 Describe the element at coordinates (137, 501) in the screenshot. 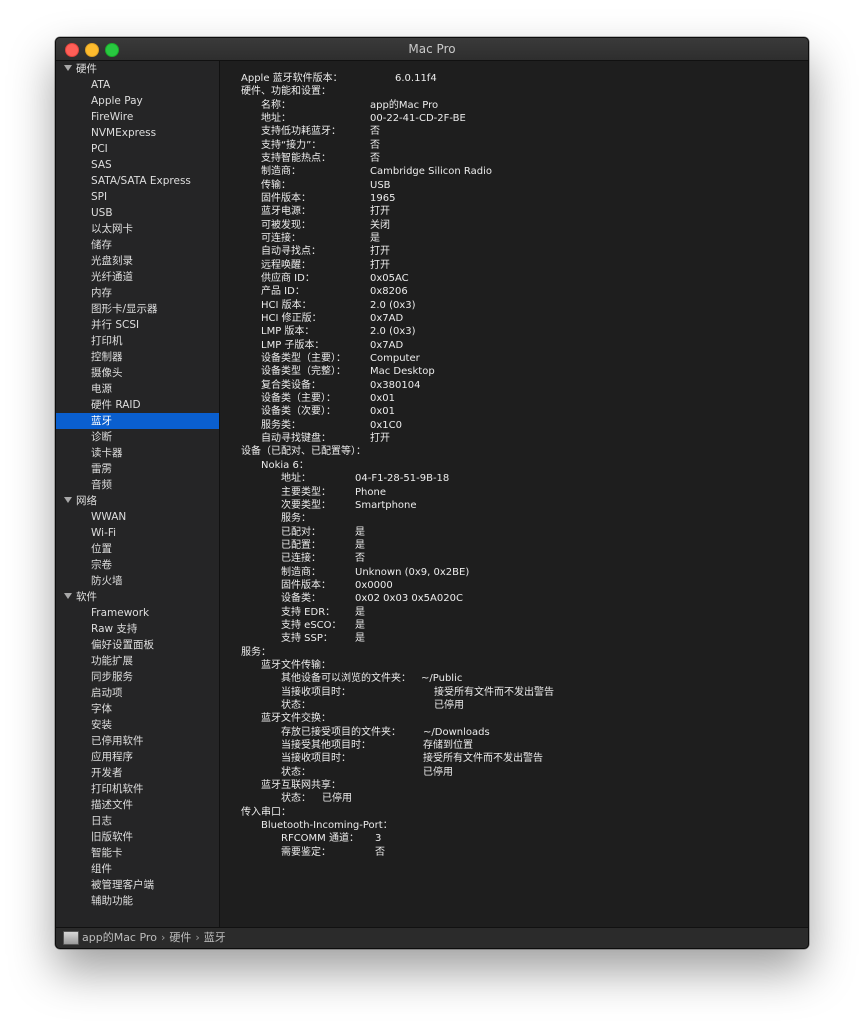

I see `sidebar-category: 网络` at that location.